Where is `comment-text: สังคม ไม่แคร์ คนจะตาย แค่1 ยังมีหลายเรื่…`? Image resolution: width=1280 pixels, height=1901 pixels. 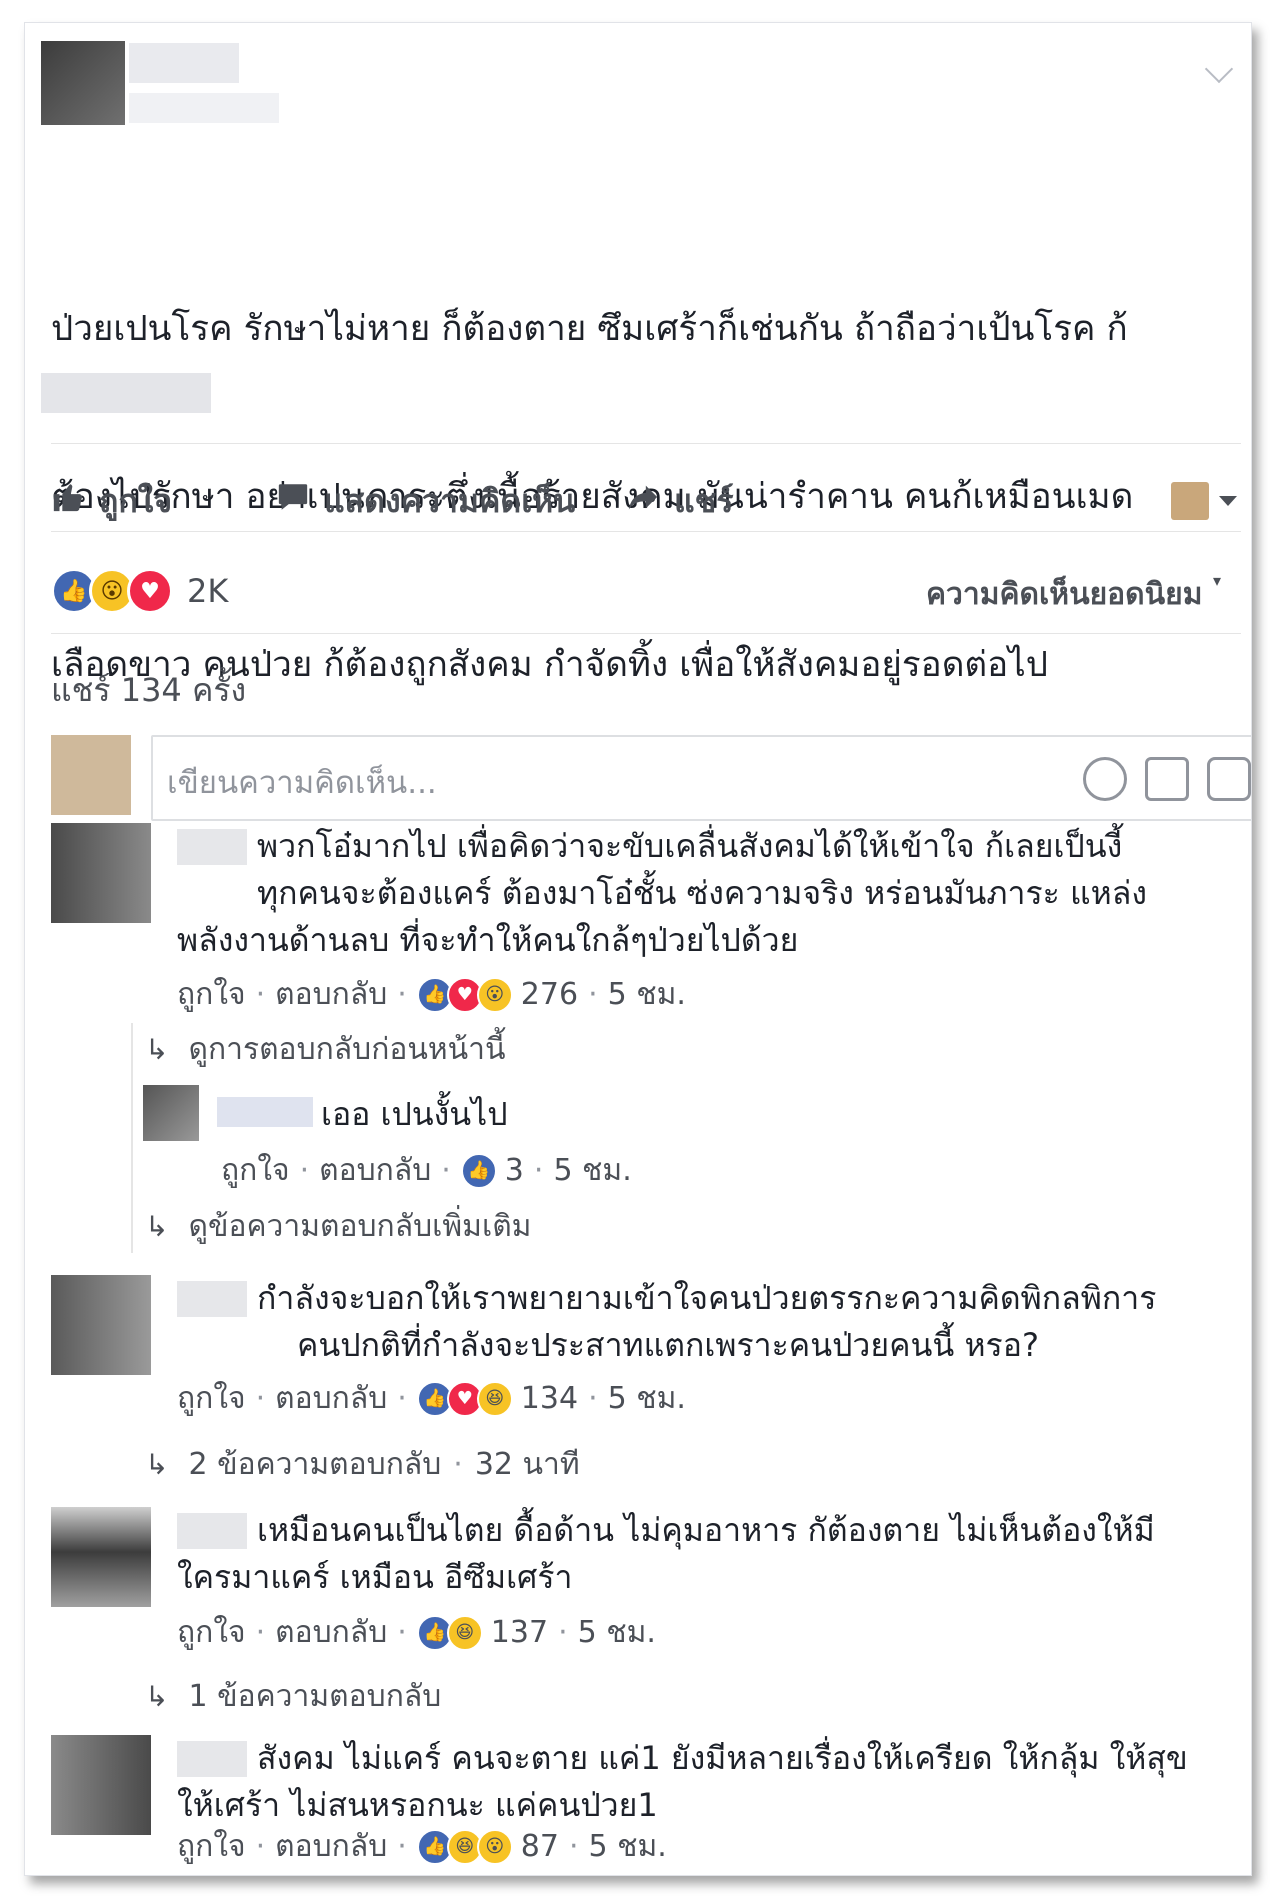
comment-text: สังคม ไม่แคร์ คนจะตาย แค่1 ยังมีหลายเรื่… is located at coordinates (707, 1782).